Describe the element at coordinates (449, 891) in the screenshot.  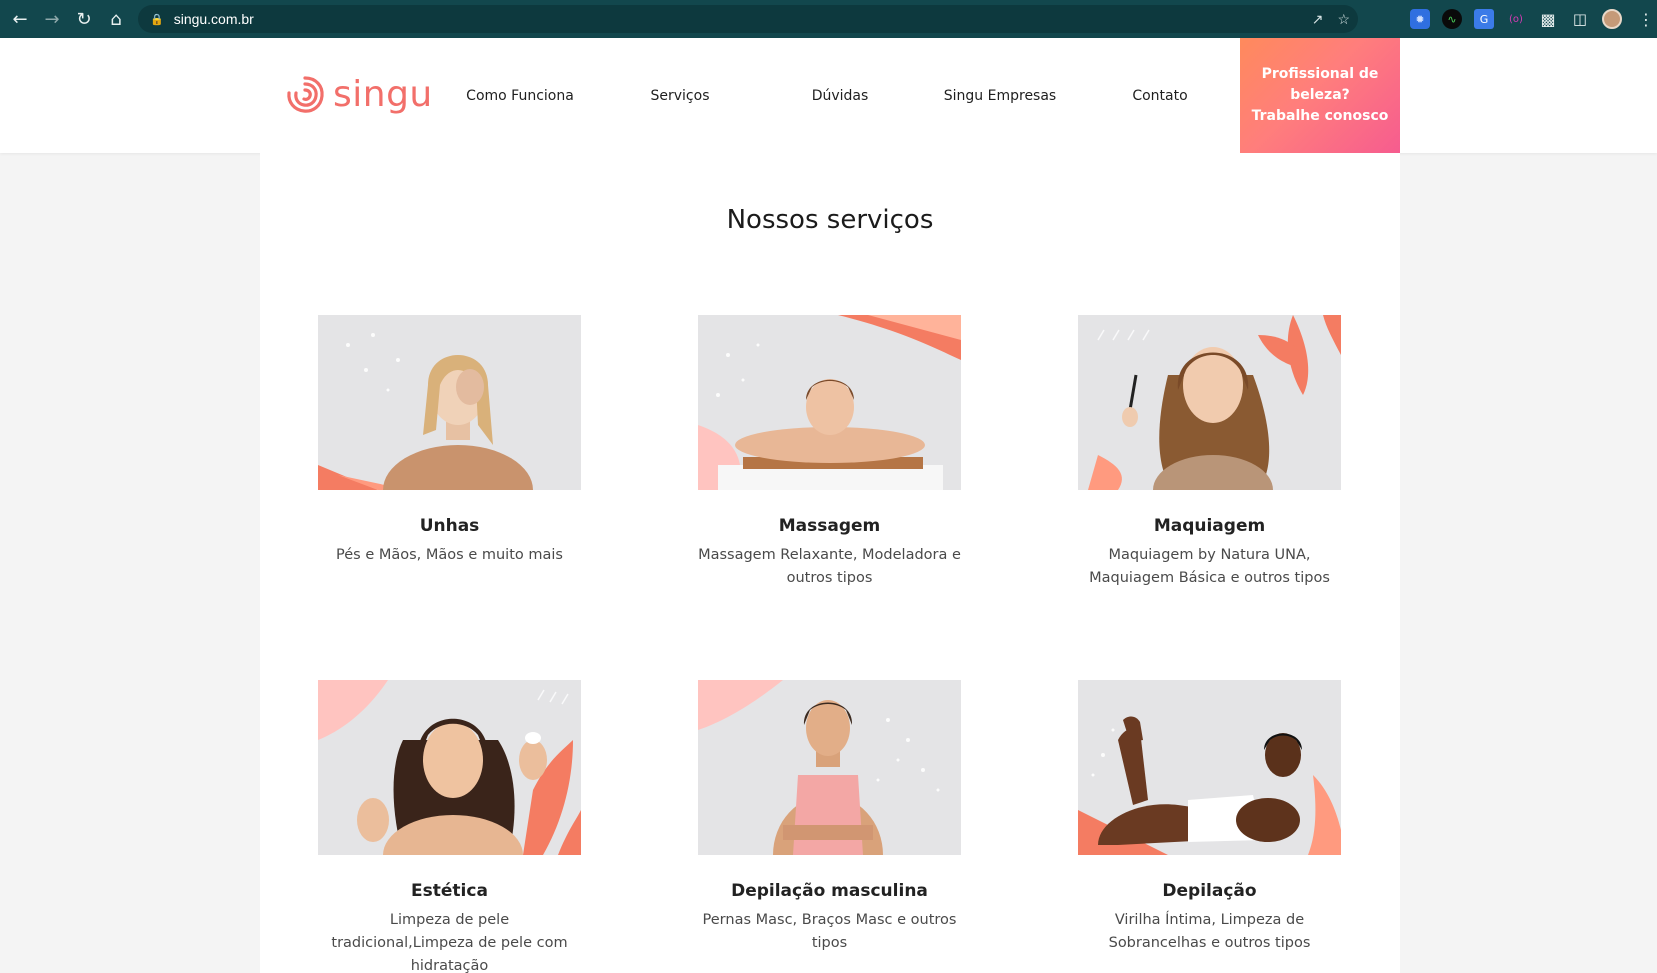
I see `service-title: Estética` at that location.